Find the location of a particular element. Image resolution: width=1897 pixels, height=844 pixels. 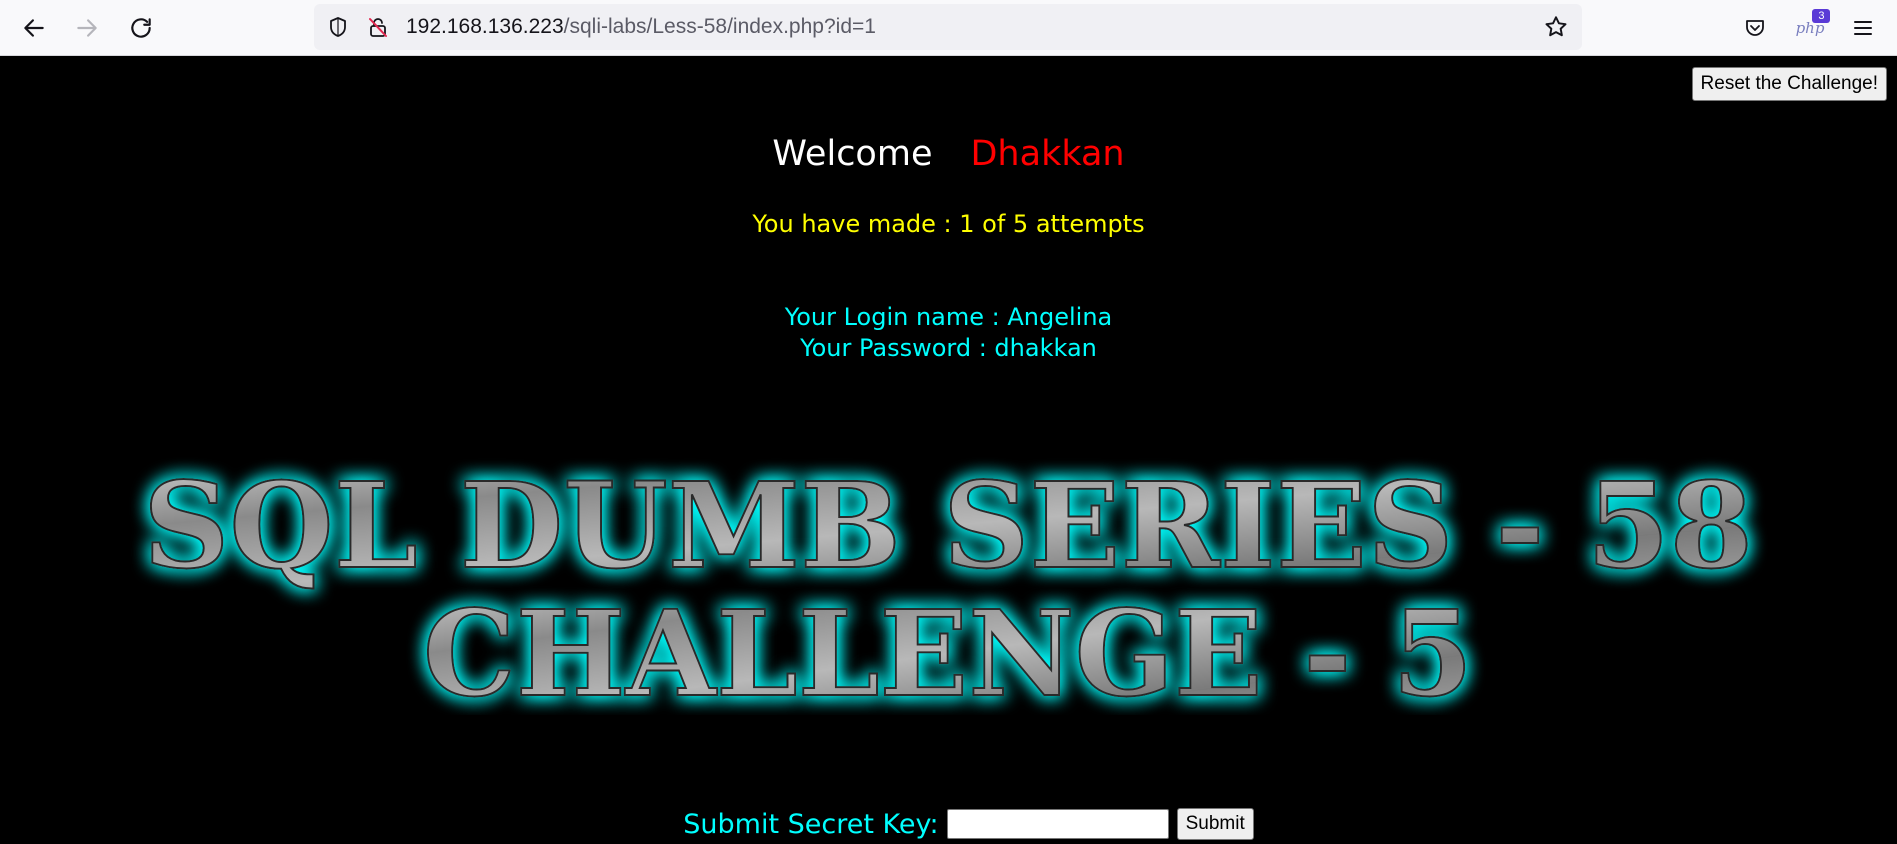

php-extension-button: php 3 is located at coordinates (1810, 28).